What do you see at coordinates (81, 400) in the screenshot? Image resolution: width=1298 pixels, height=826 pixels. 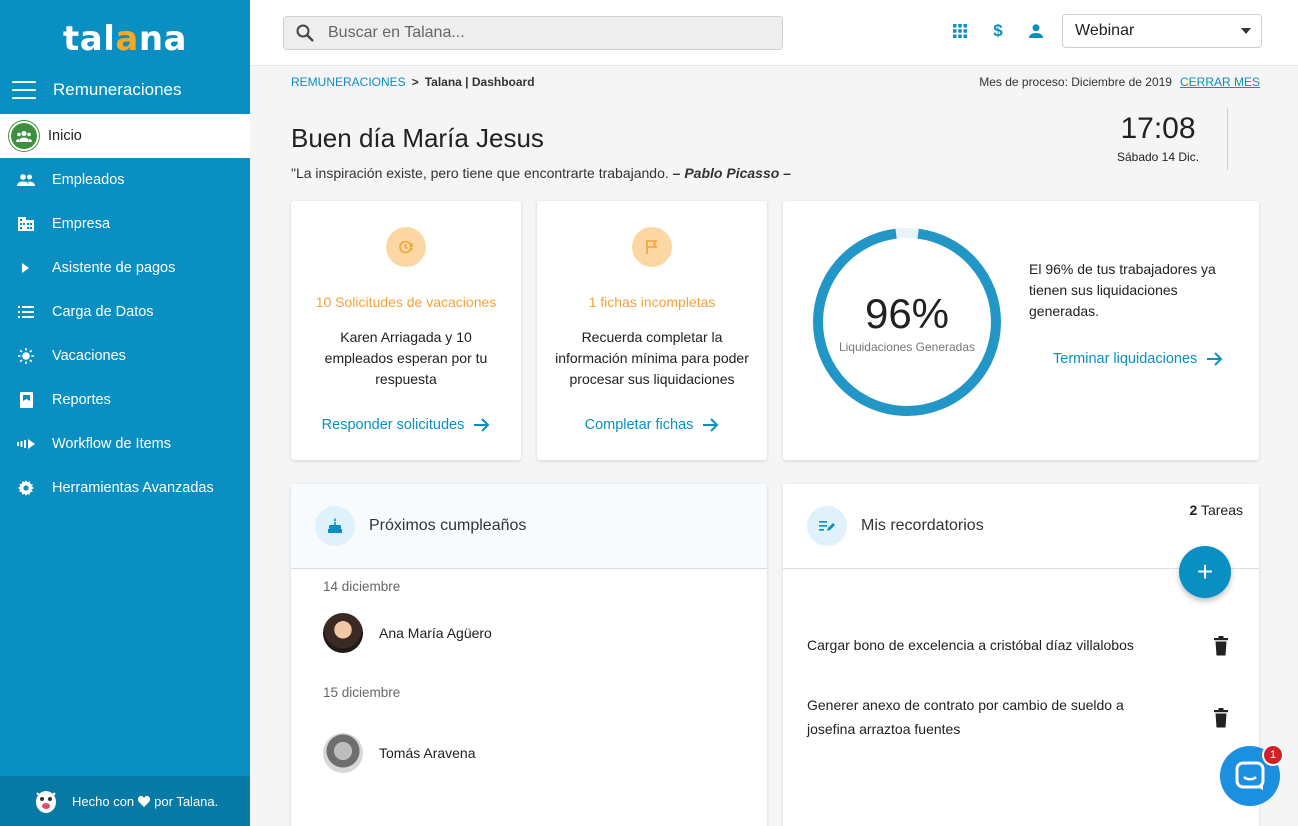 I see `sidebar-item-label: Reportes` at bounding box center [81, 400].